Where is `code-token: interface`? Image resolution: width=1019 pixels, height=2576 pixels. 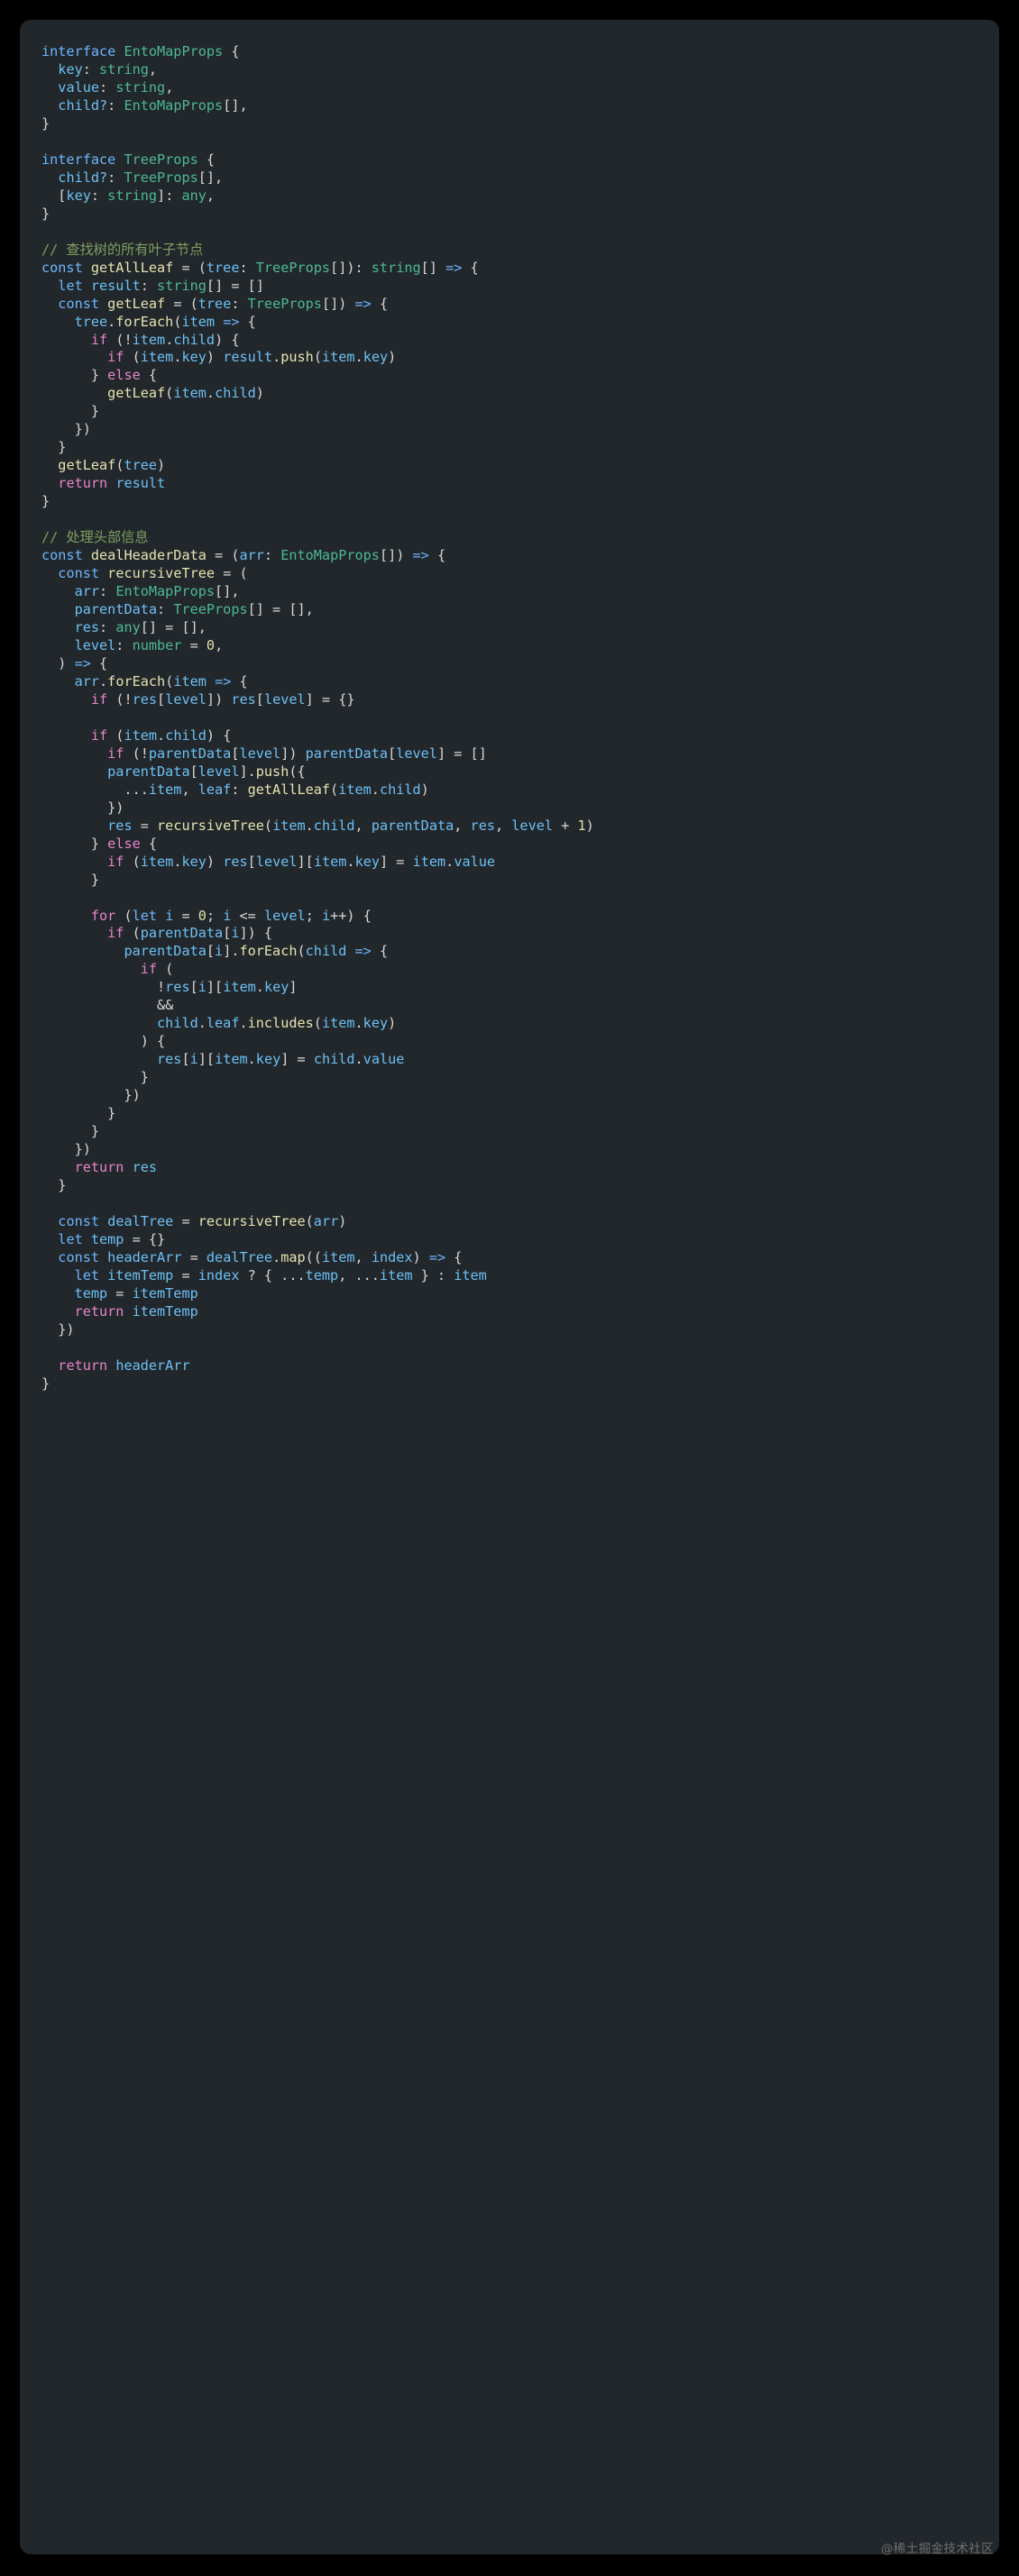
code-token: interface is located at coordinates (83, 51).